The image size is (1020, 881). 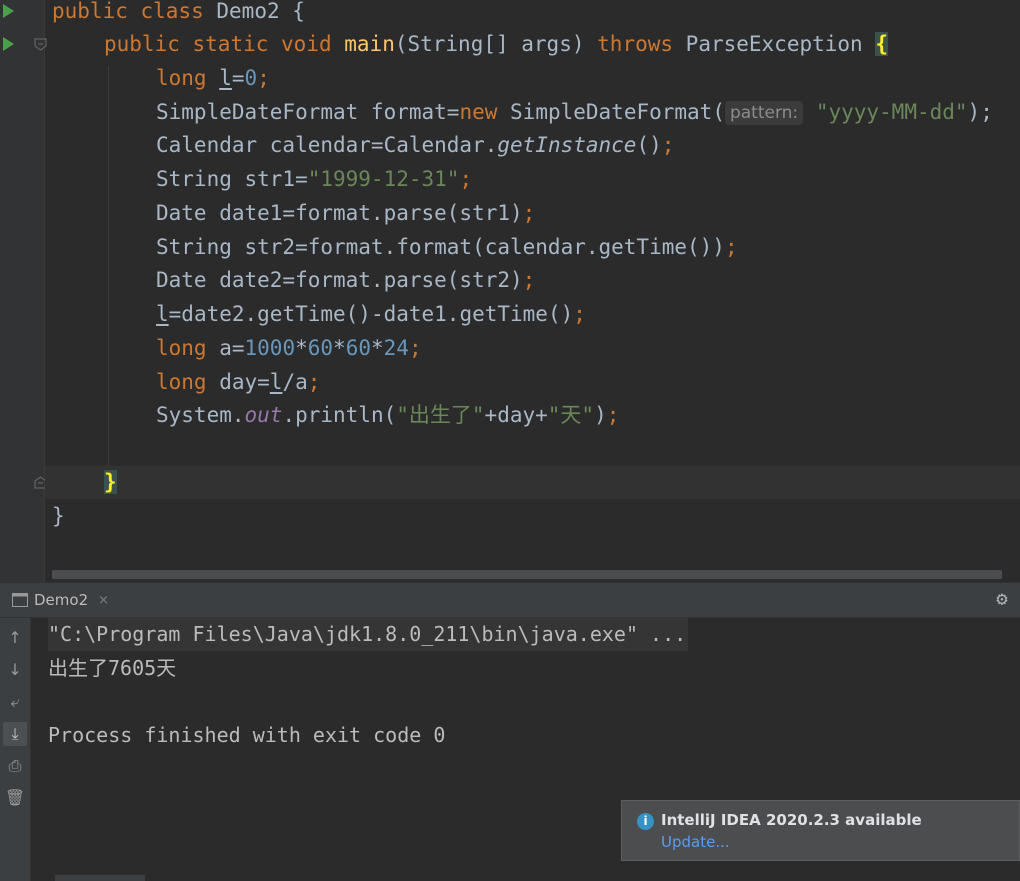 I want to click on keyword: throws, so click(x=635, y=44).